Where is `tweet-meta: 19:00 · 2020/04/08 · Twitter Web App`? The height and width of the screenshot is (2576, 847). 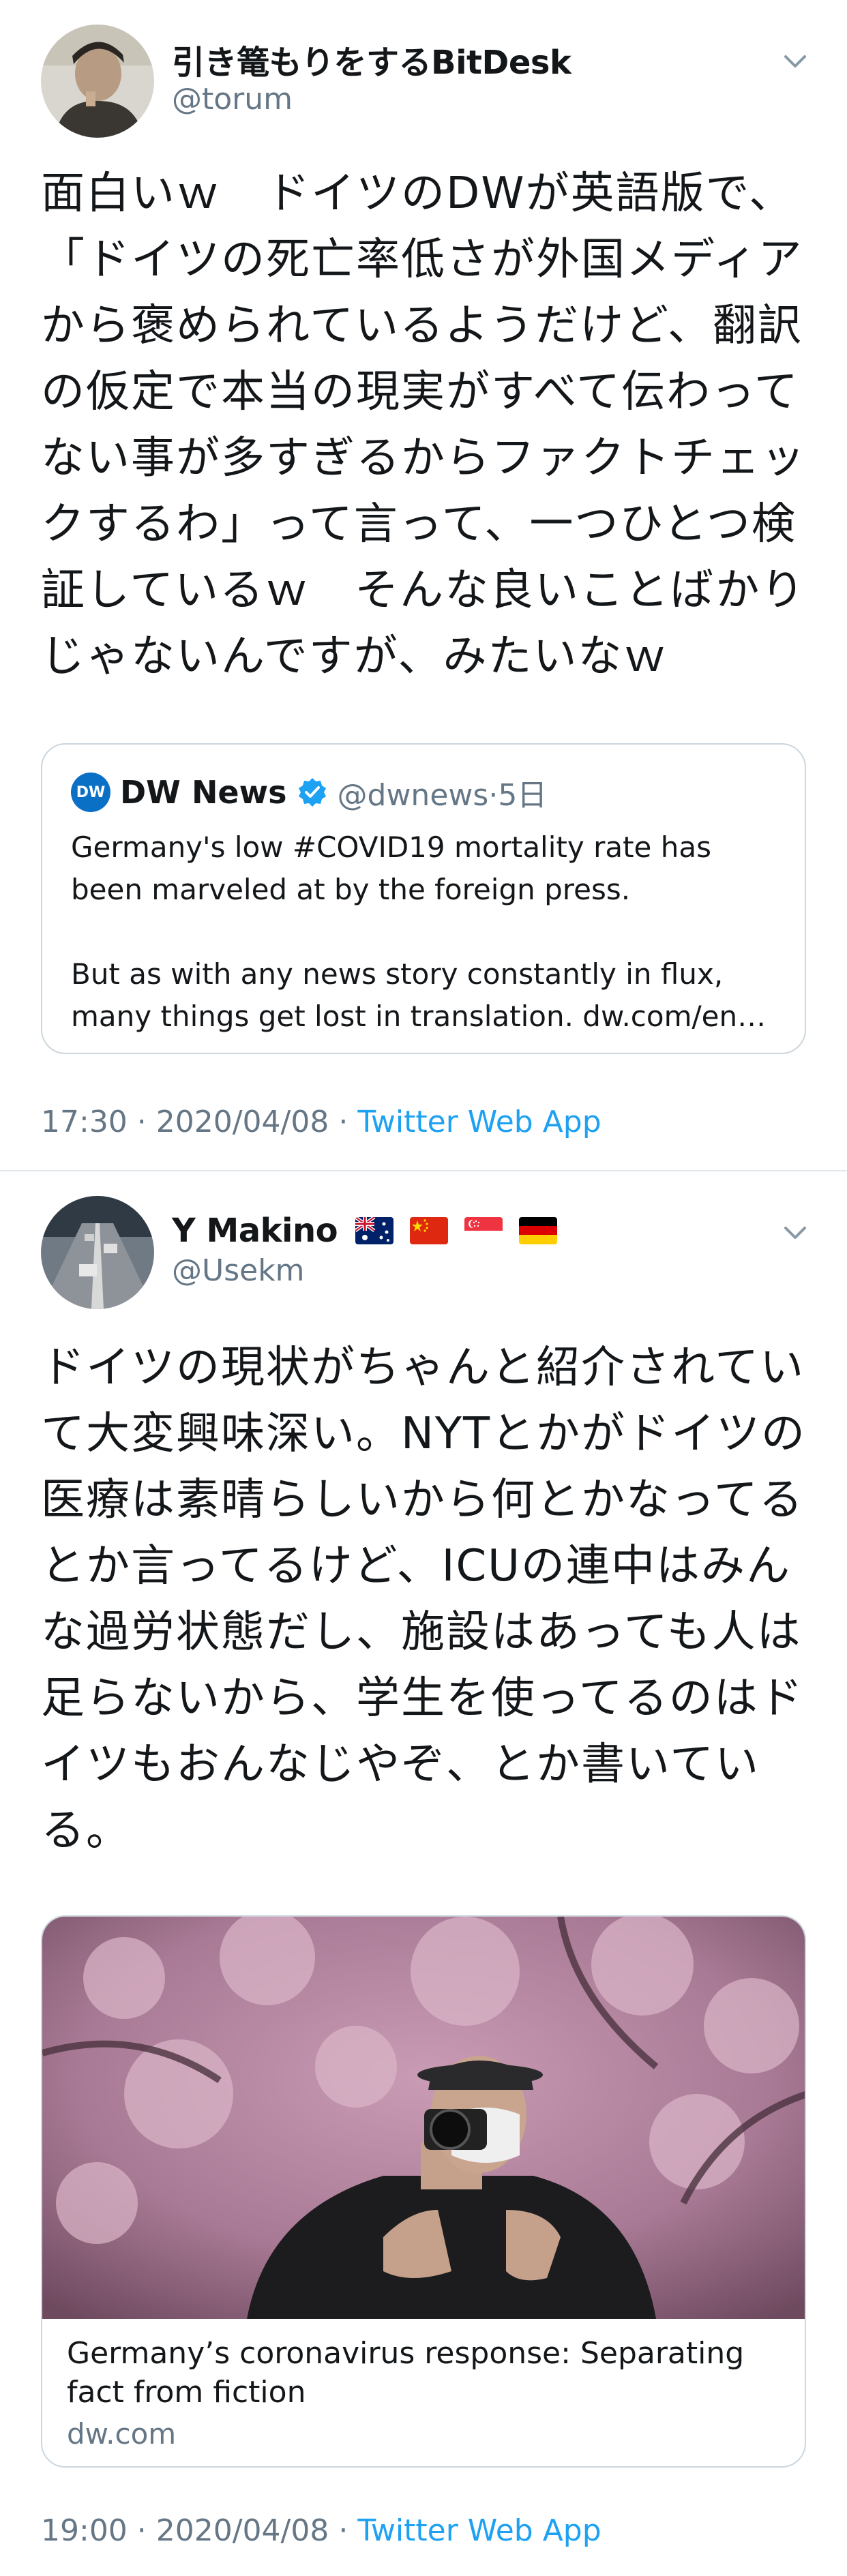 tweet-meta: 19:00 · 2020/04/08 · Twitter Web App is located at coordinates (321, 2530).